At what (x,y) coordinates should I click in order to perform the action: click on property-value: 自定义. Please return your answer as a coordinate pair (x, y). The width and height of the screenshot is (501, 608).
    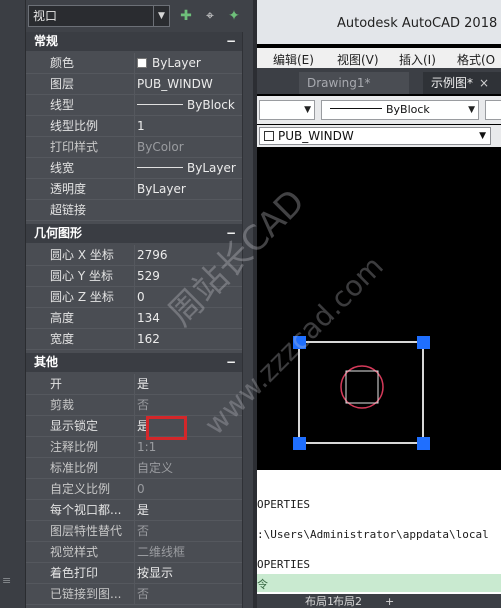
    Looking at the image, I should click on (187, 468).